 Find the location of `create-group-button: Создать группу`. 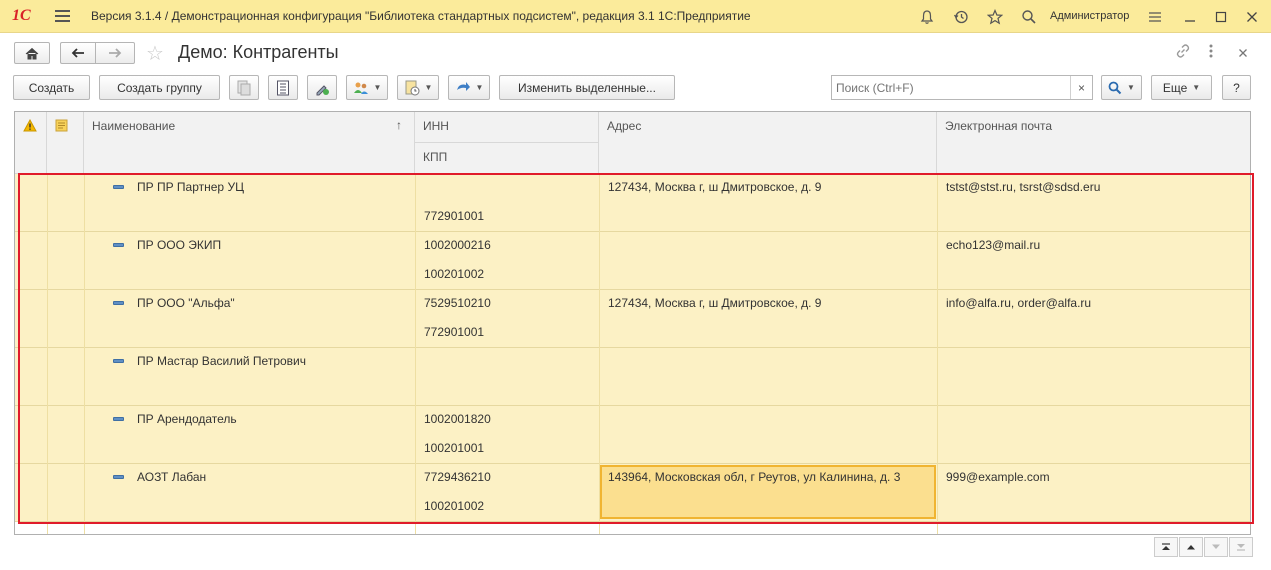

create-group-button: Создать группу is located at coordinates (159, 87).